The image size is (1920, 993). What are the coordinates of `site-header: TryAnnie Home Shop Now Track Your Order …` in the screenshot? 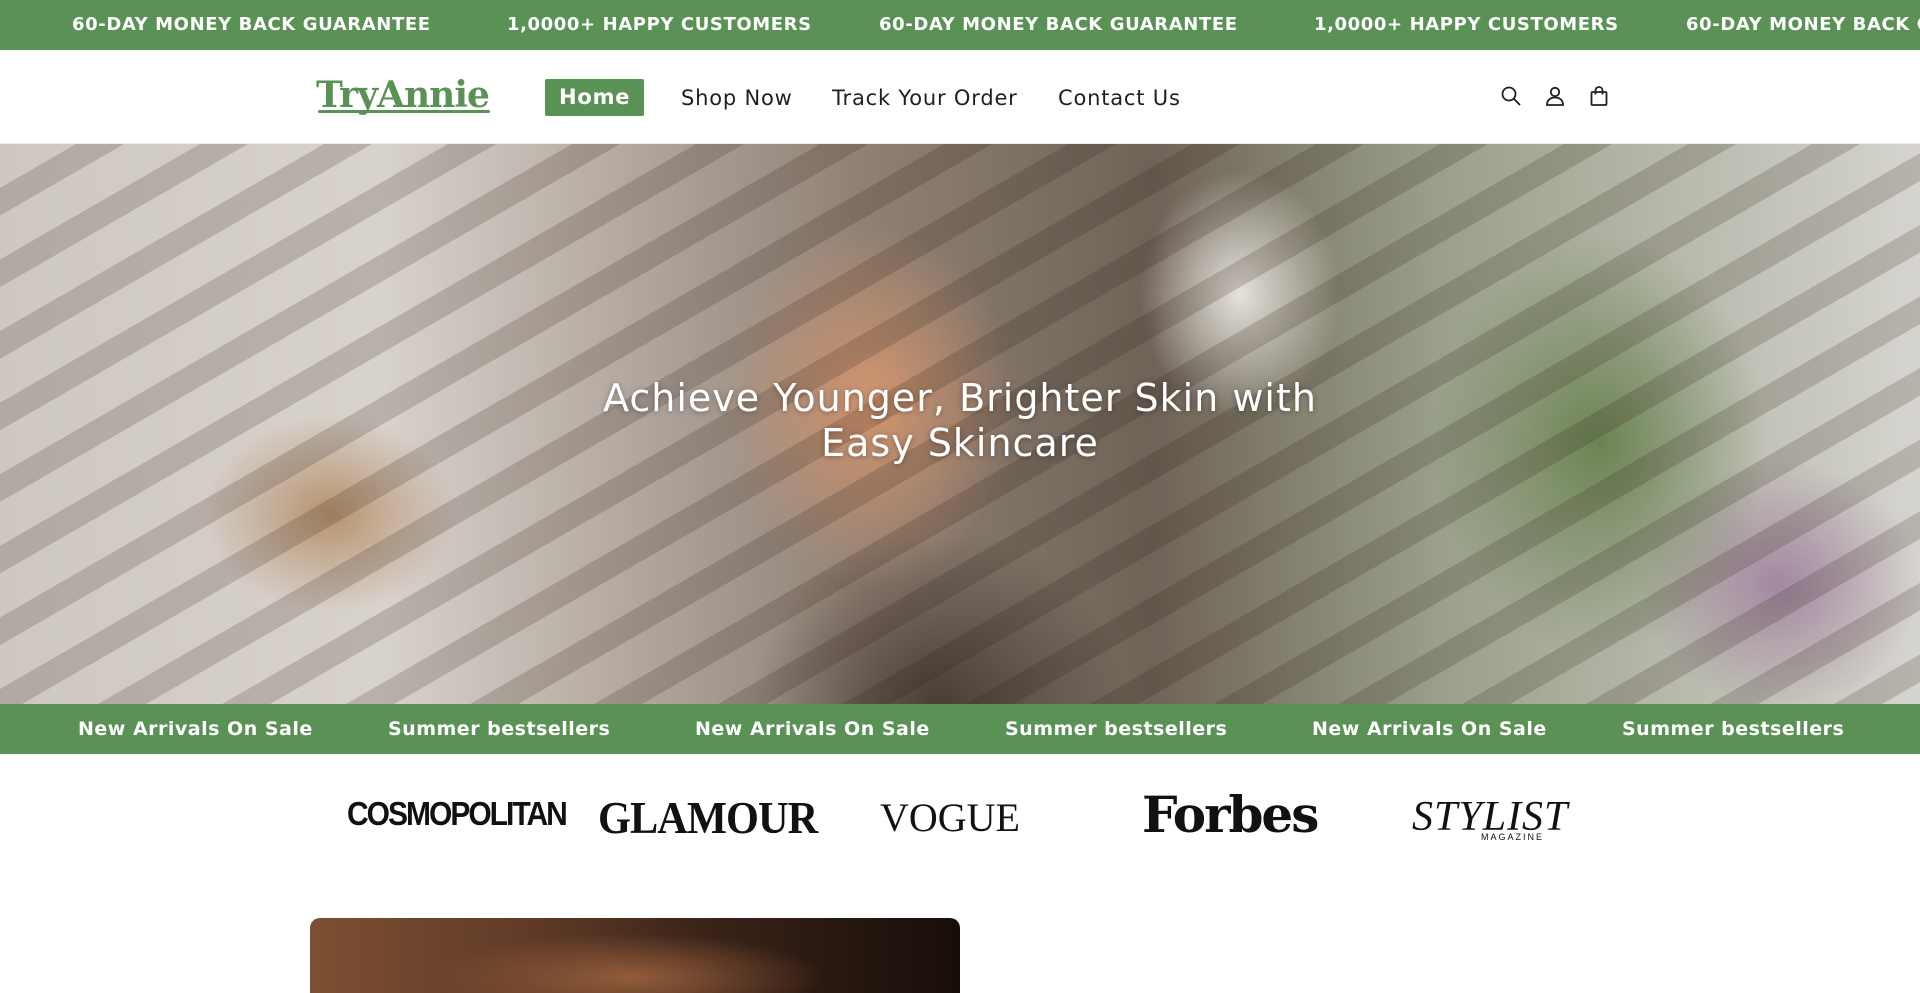 It's located at (960, 97).